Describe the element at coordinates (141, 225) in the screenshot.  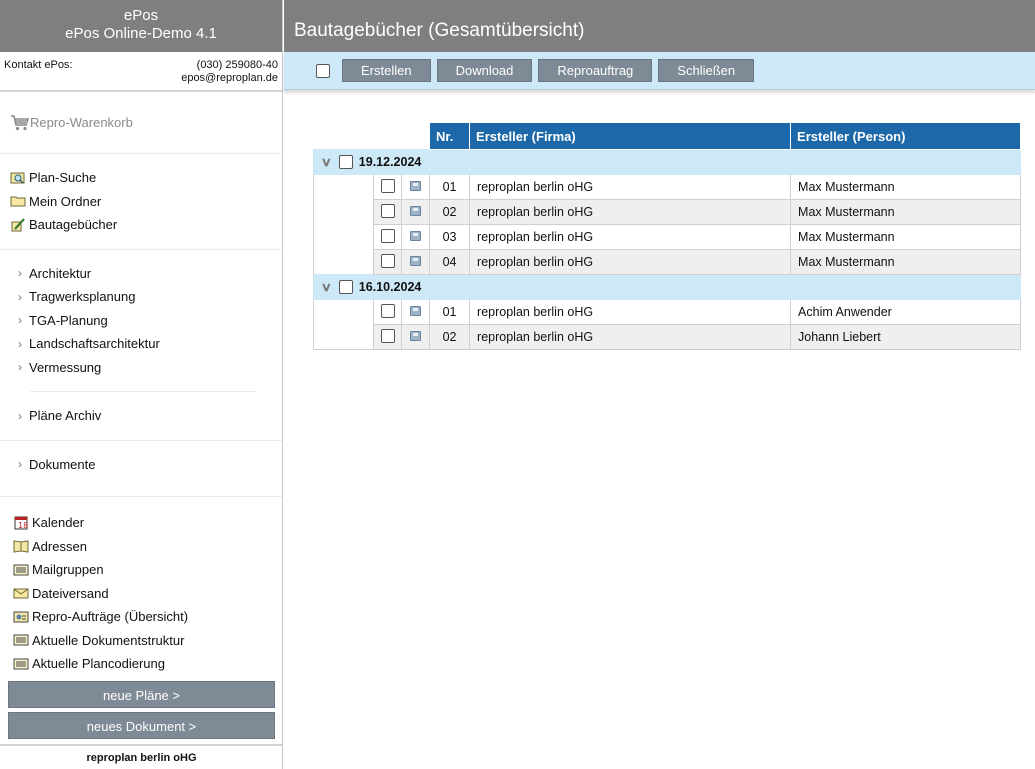
I see `menu-item-construction-diaries: Bautagebücher` at that location.